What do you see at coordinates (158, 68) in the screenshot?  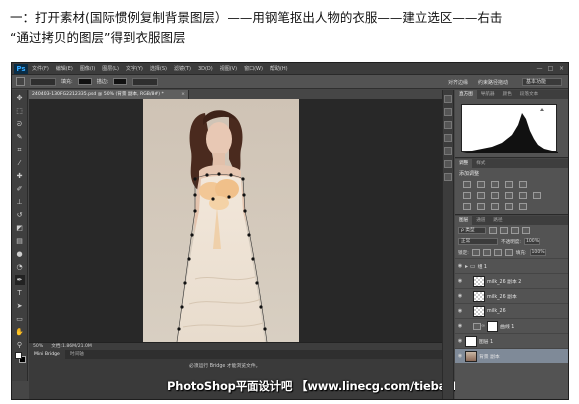 I see `menu-select: 选择(S)` at bounding box center [158, 68].